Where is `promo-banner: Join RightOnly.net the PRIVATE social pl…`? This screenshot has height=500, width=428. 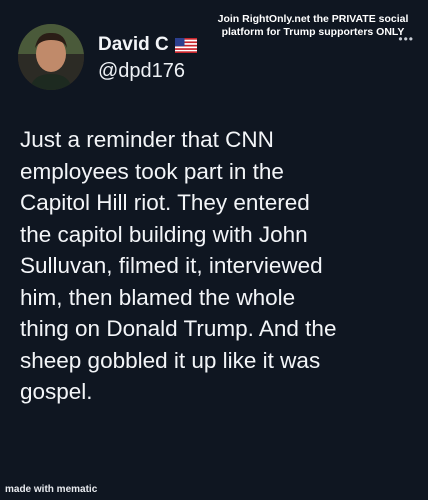 promo-banner: Join RightOnly.net the PRIVATE social pl… is located at coordinates (313, 26).